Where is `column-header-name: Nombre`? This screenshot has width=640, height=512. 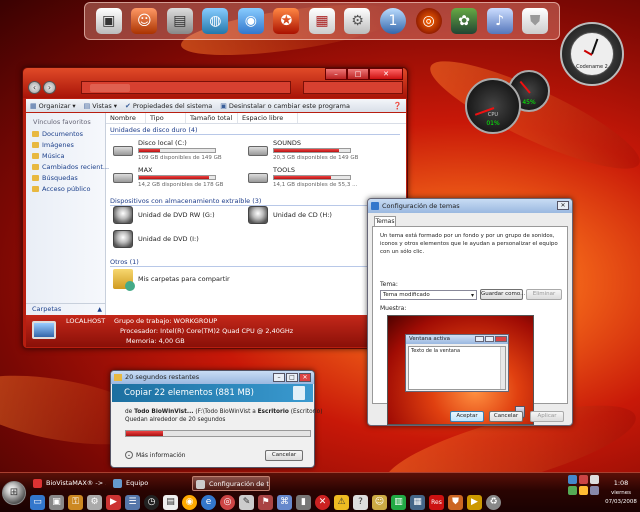
column-header-name: Nombre is located at coordinates (126, 118).